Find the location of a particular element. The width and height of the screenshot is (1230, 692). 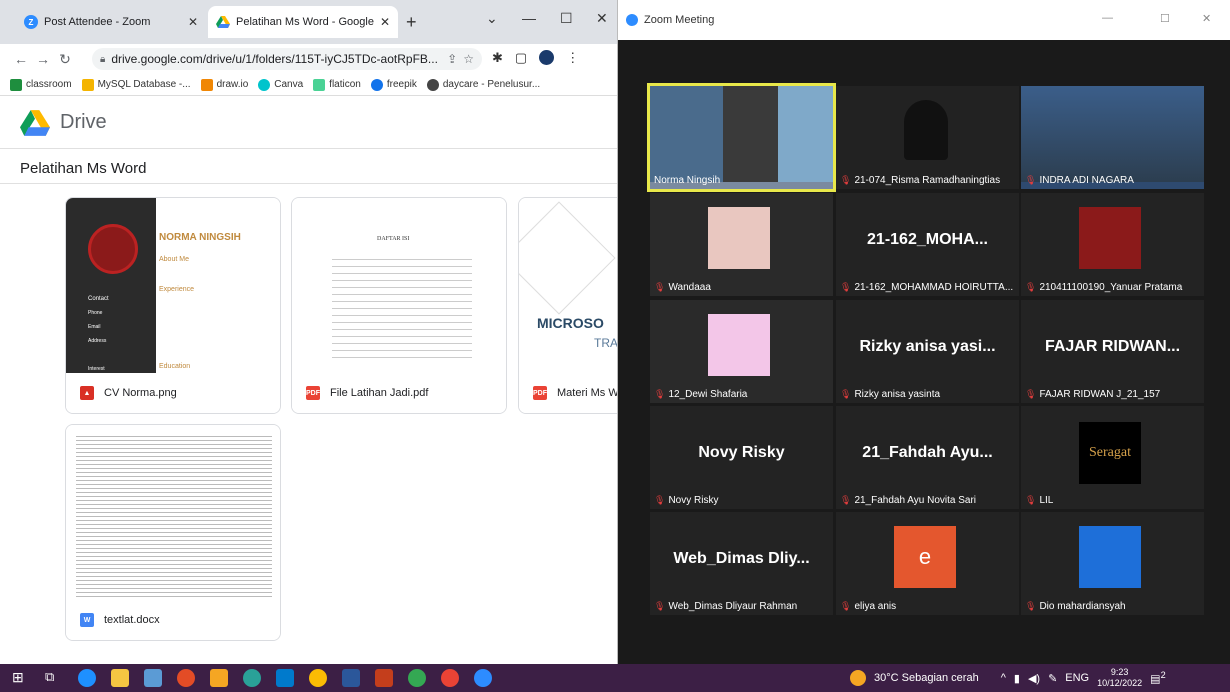

file-name: CV Norma.png is located at coordinates (140, 393).